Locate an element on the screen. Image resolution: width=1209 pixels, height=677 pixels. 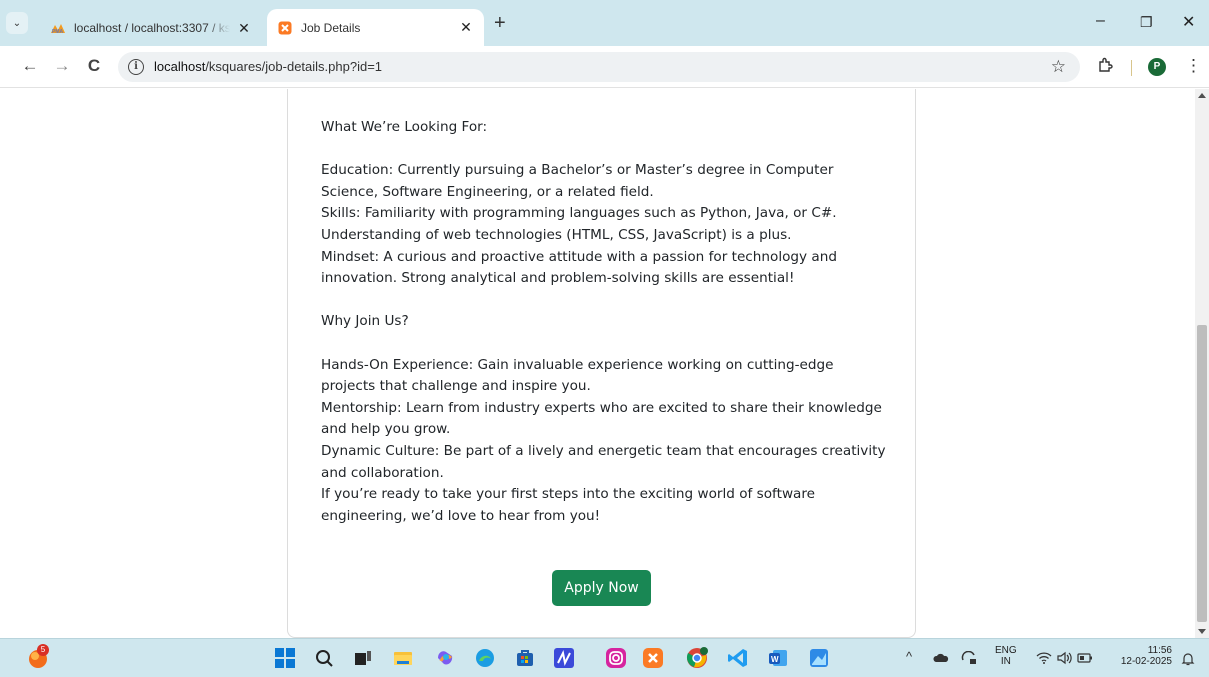
word-icon: W is located at coordinates (778, 658).